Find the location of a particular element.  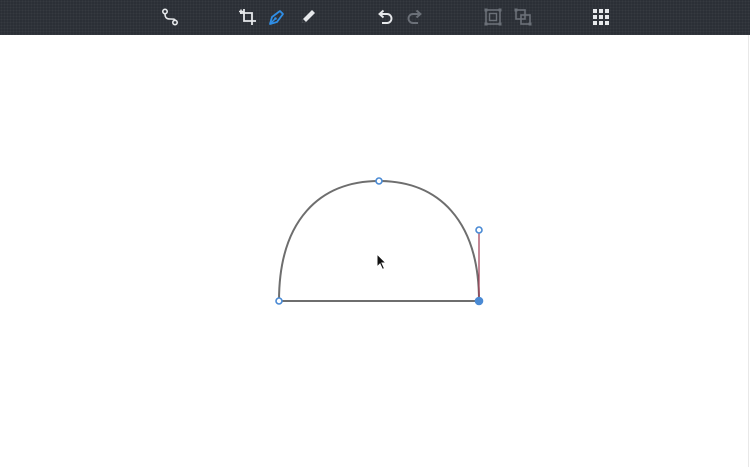

anchor-point-top is located at coordinates (379, 181).